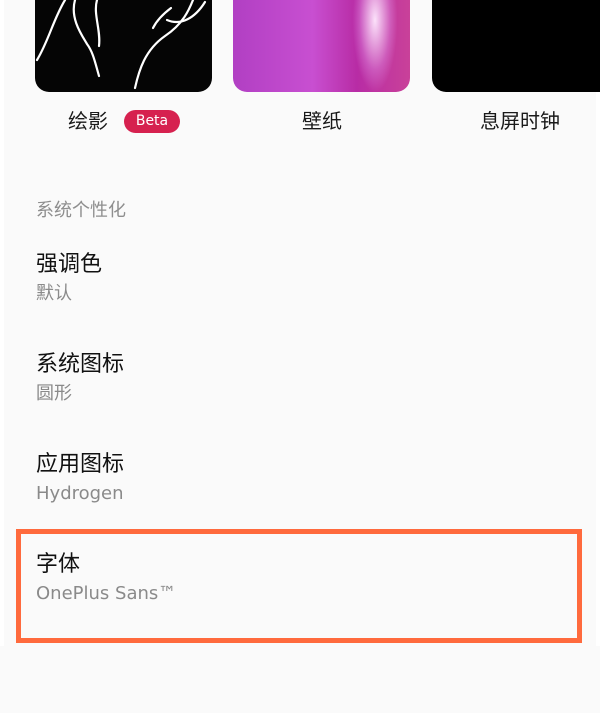 Image resolution: width=600 pixels, height=713 pixels. Describe the element at coordinates (80, 493) in the screenshot. I see `app-icon-summary: Hydrogen` at that location.